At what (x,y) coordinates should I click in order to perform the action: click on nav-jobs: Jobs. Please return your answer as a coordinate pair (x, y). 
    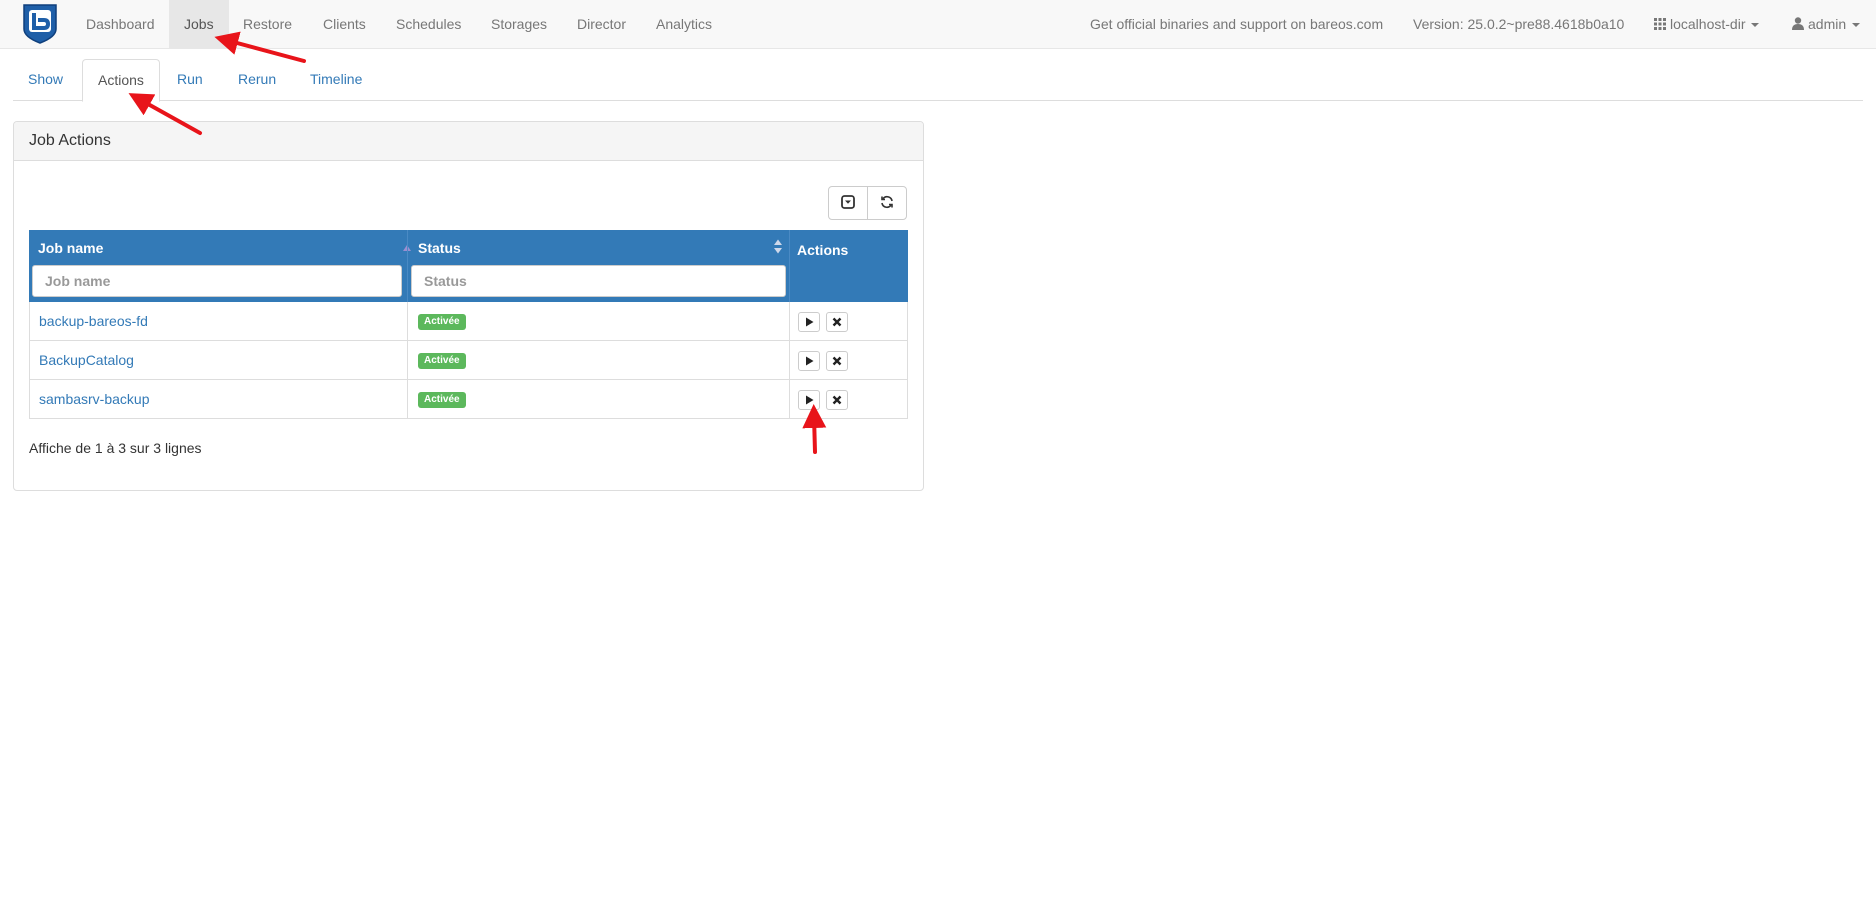
    Looking at the image, I should click on (199, 24).